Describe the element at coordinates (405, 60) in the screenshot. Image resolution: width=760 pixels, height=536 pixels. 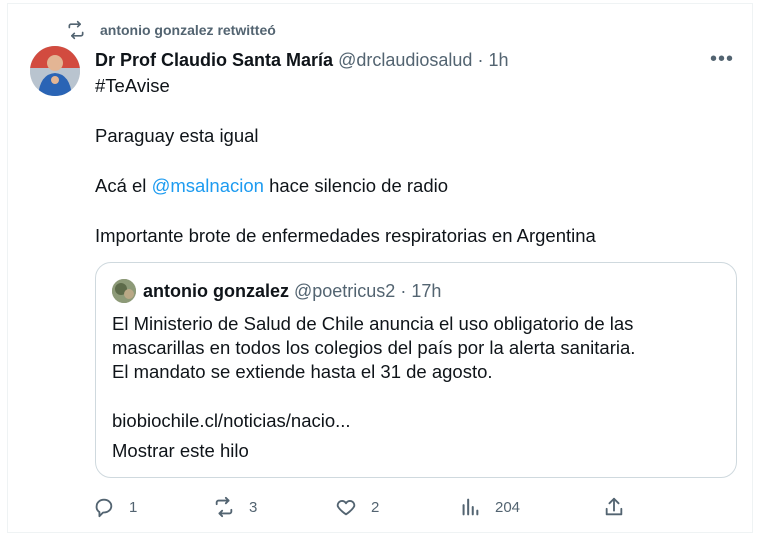
I see `author-handle: @drclaudiosalud` at that location.